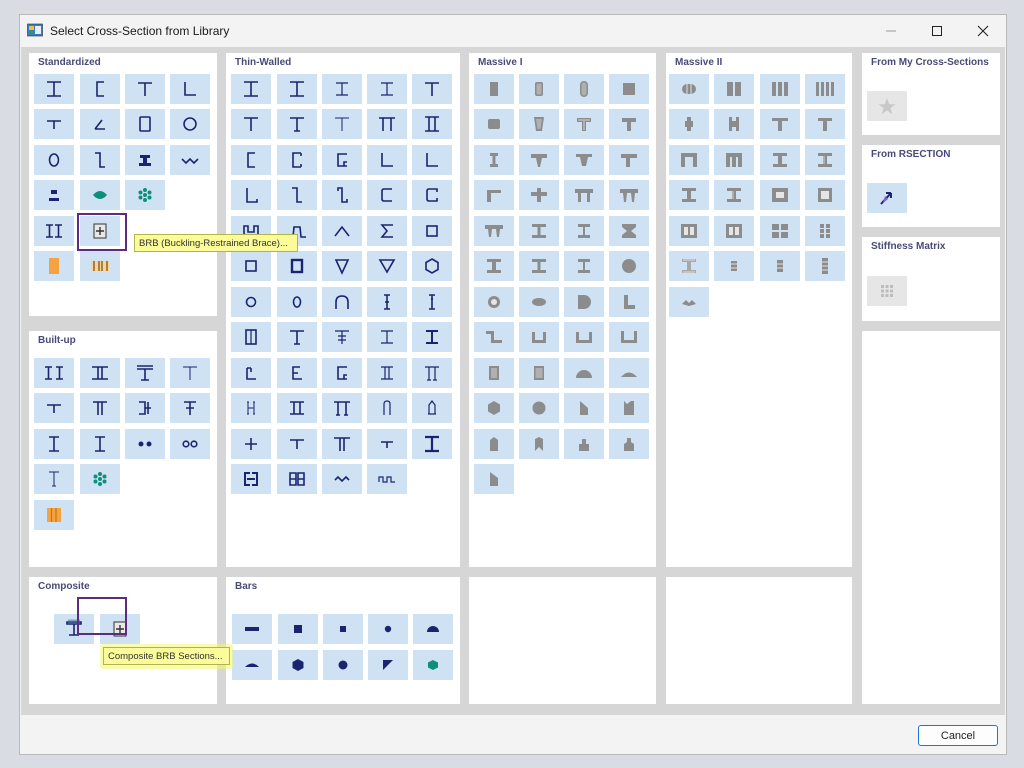 Image resolution: width=1024 pixels, height=768 pixels. Describe the element at coordinates (780, 89) in the screenshot. I see `section-button-m2-3rect` at that location.